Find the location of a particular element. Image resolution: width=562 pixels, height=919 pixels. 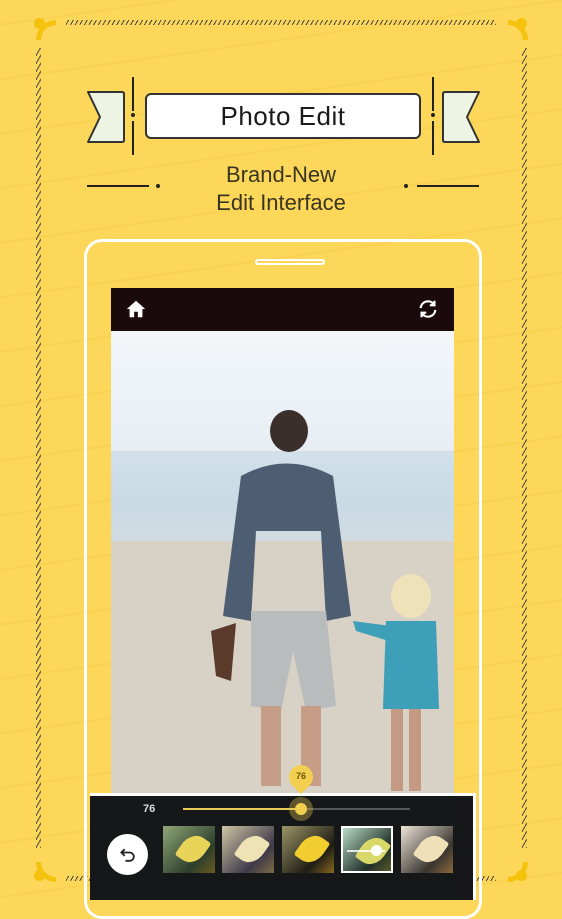

page-title: Photo Edit is located at coordinates (283, 115).